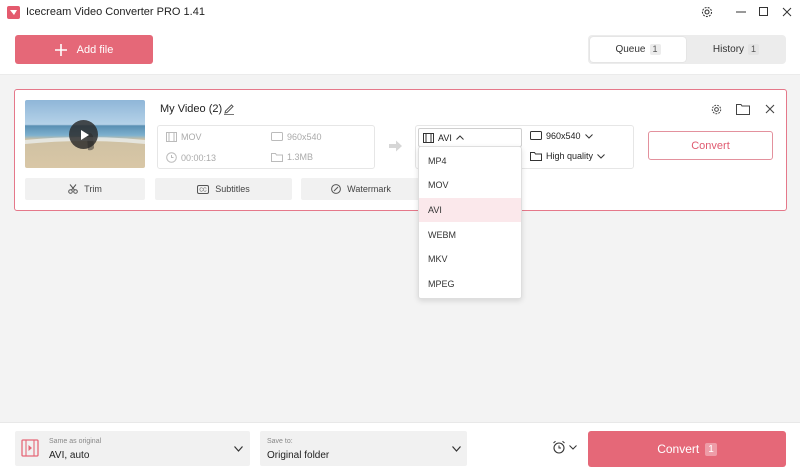 This screenshot has height=474, width=800. I want to click on view-tabs: Queue 1 History 1, so click(687, 49).